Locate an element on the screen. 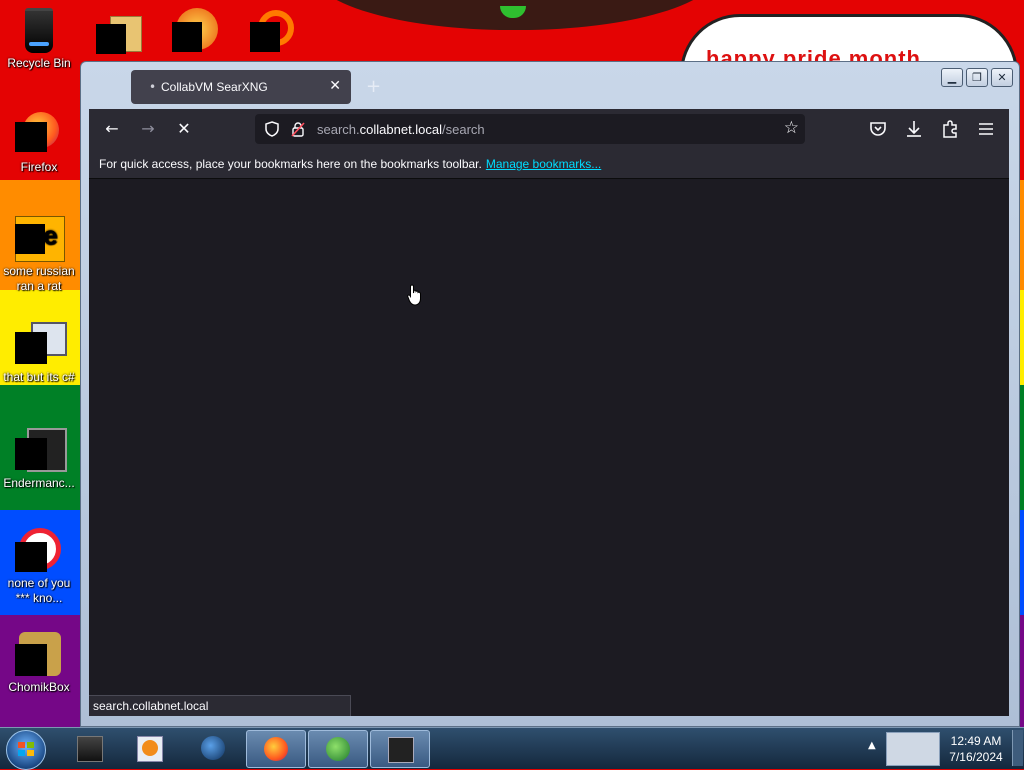 The image size is (1024, 770). url-path: /search is located at coordinates (463, 129).